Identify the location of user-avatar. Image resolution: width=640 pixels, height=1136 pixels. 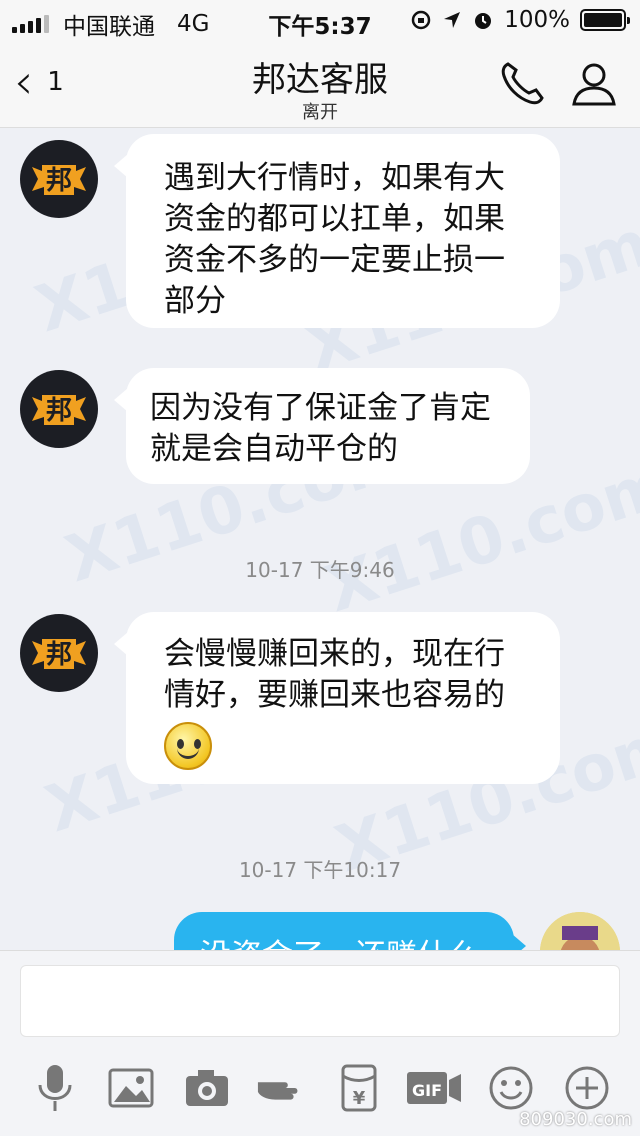
(580, 931).